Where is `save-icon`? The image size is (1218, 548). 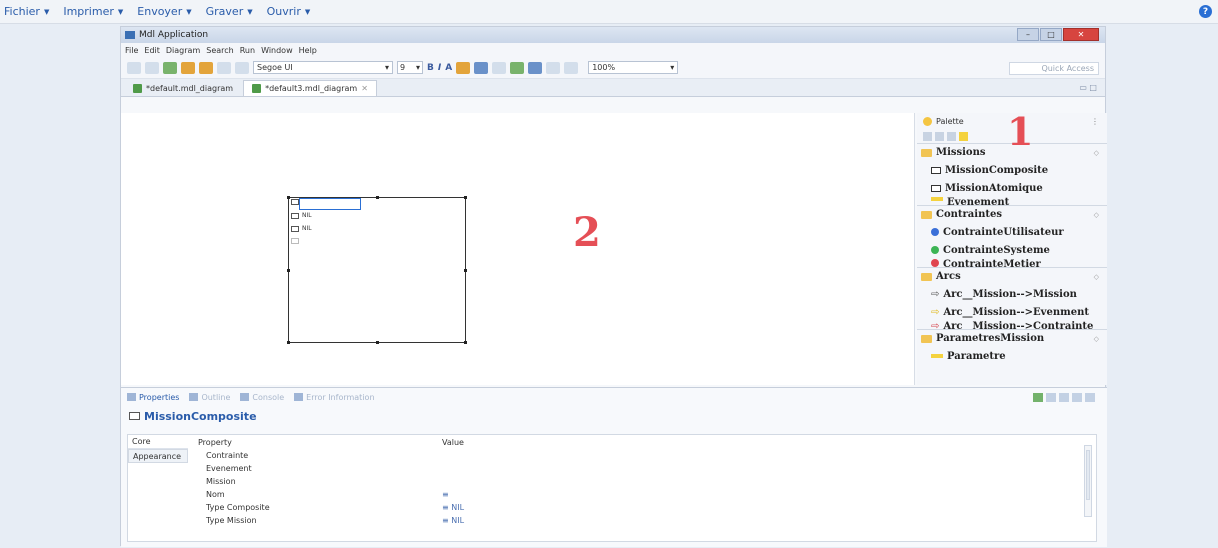 save-icon is located at coordinates (134, 67).